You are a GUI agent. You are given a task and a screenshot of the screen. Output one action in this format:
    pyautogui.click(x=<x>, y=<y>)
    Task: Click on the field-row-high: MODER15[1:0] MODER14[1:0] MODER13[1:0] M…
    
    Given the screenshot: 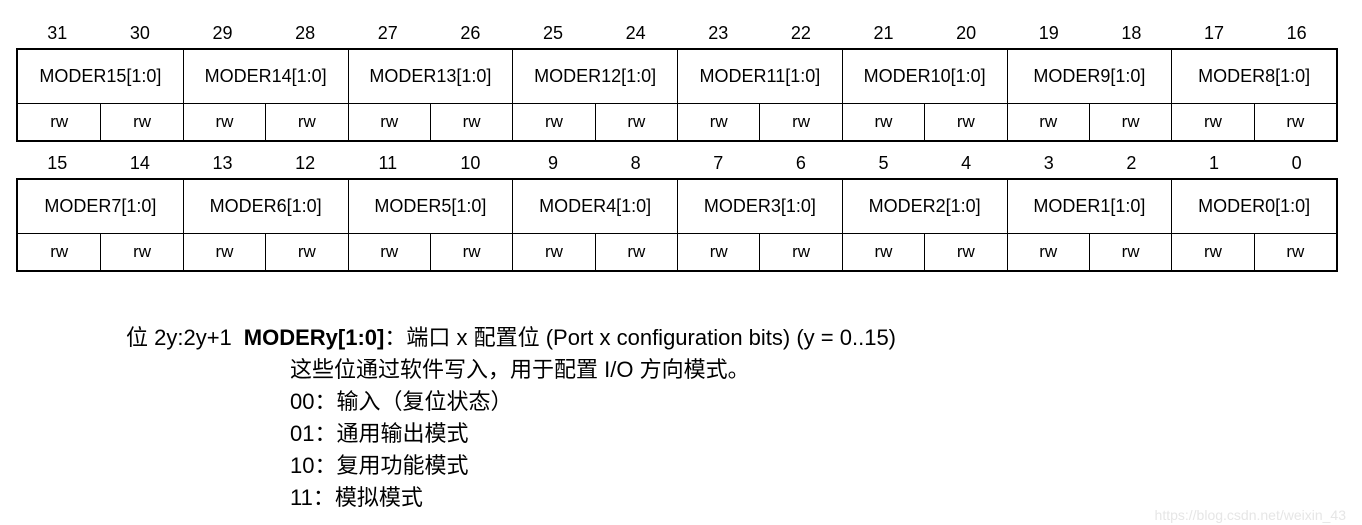 What is the action you would take?
    pyautogui.click(x=677, y=76)
    